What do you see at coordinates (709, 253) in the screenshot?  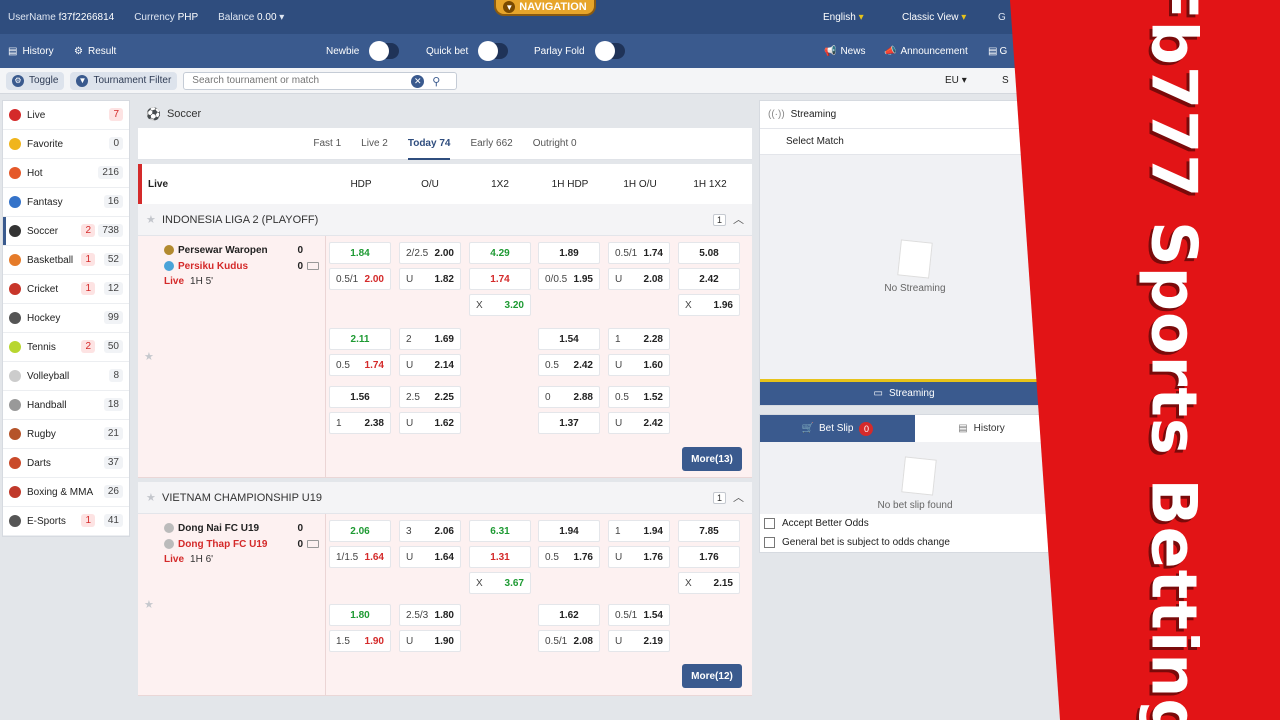 I see `odds-cell: 5.08` at bounding box center [709, 253].